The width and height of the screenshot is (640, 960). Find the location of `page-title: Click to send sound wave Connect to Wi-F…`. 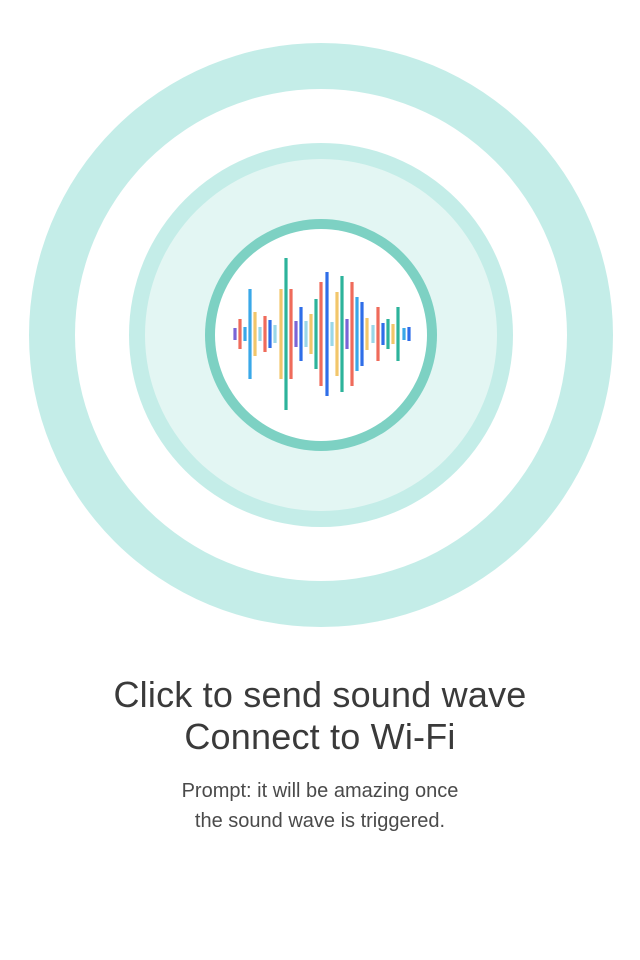

page-title: Click to send sound wave Connect to Wi-F… is located at coordinates (320, 716).